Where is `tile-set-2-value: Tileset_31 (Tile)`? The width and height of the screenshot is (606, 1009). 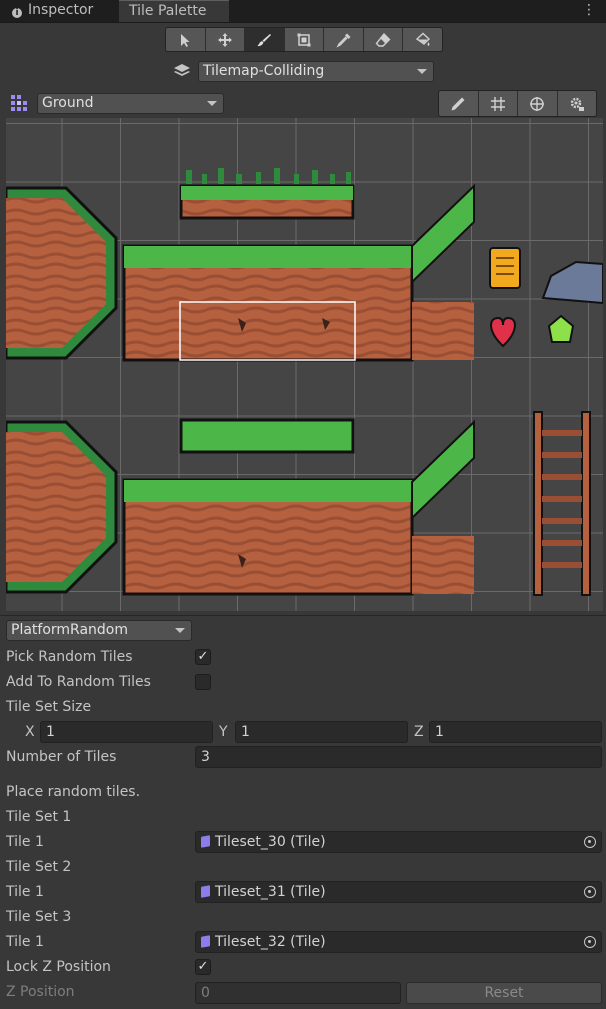 tile-set-2-value: Tileset_31 (Tile) is located at coordinates (270, 892).